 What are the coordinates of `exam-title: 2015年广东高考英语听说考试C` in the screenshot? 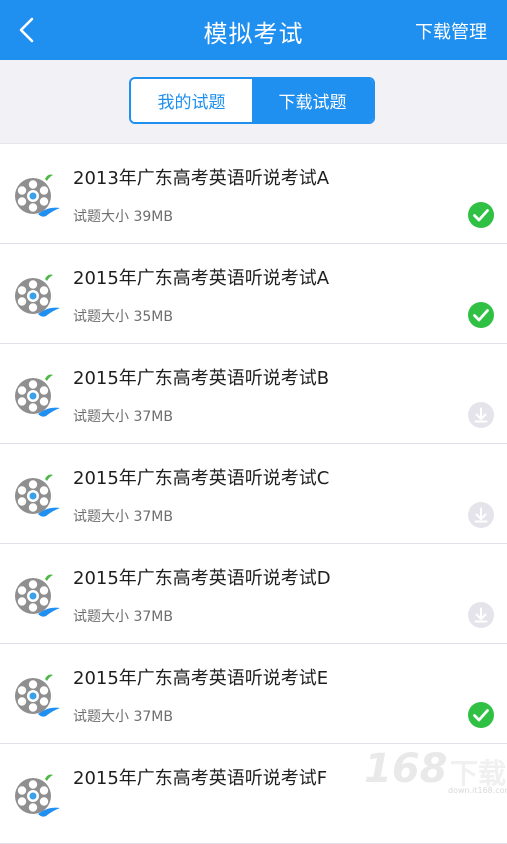 It's located at (201, 478).